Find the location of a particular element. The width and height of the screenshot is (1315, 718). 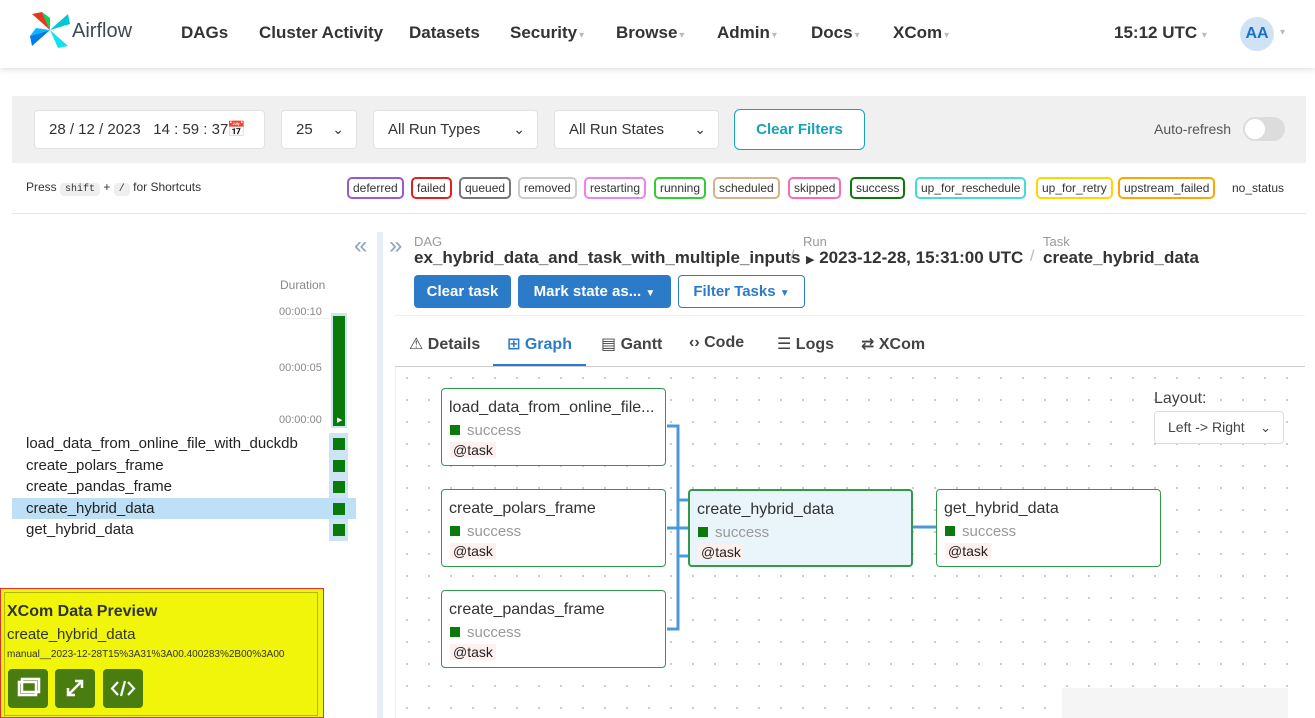

gantt-icon: ▤ is located at coordinates (609, 344).